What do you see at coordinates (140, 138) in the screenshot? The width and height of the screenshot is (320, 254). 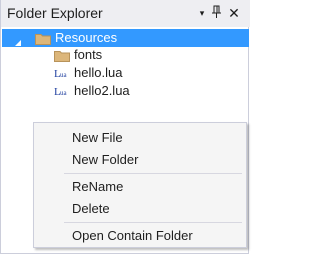 I see `menu-item-new-file: New File` at bounding box center [140, 138].